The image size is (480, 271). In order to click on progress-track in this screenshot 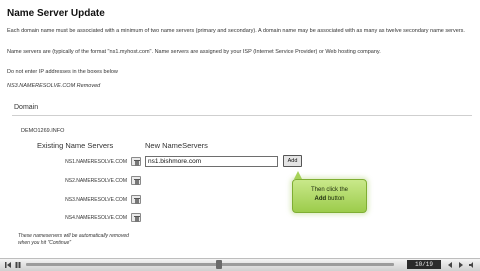, I will do `click(210, 264)`.